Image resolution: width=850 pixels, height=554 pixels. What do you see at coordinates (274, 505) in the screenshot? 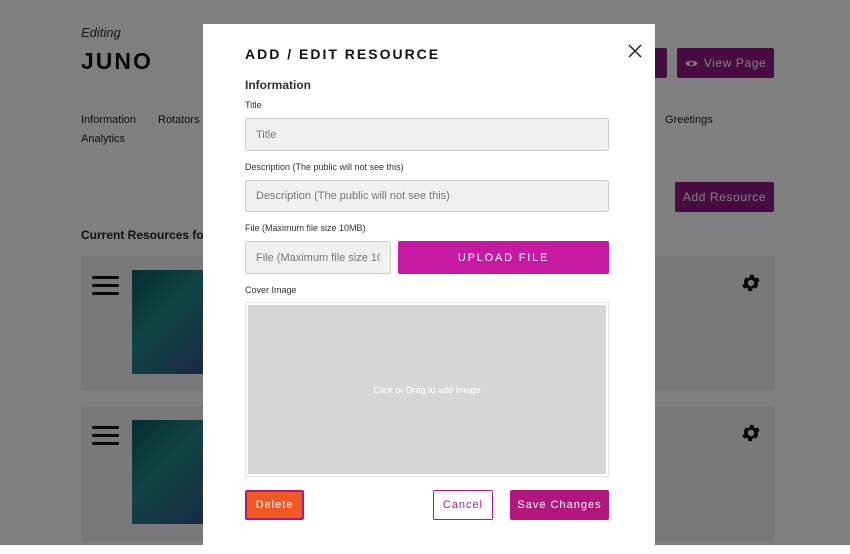
I see `delete-button: Delete` at bounding box center [274, 505].